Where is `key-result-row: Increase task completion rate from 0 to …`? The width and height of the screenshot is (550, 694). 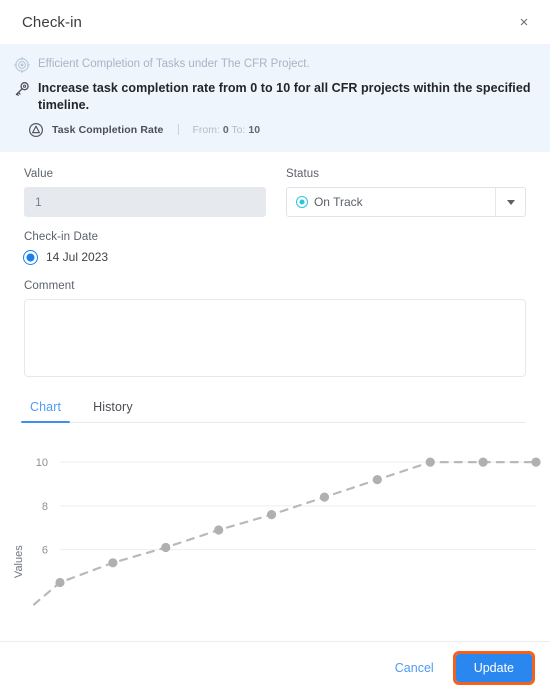
key-result-row: Increase task completion rate from 0 to … is located at coordinates (273, 97).